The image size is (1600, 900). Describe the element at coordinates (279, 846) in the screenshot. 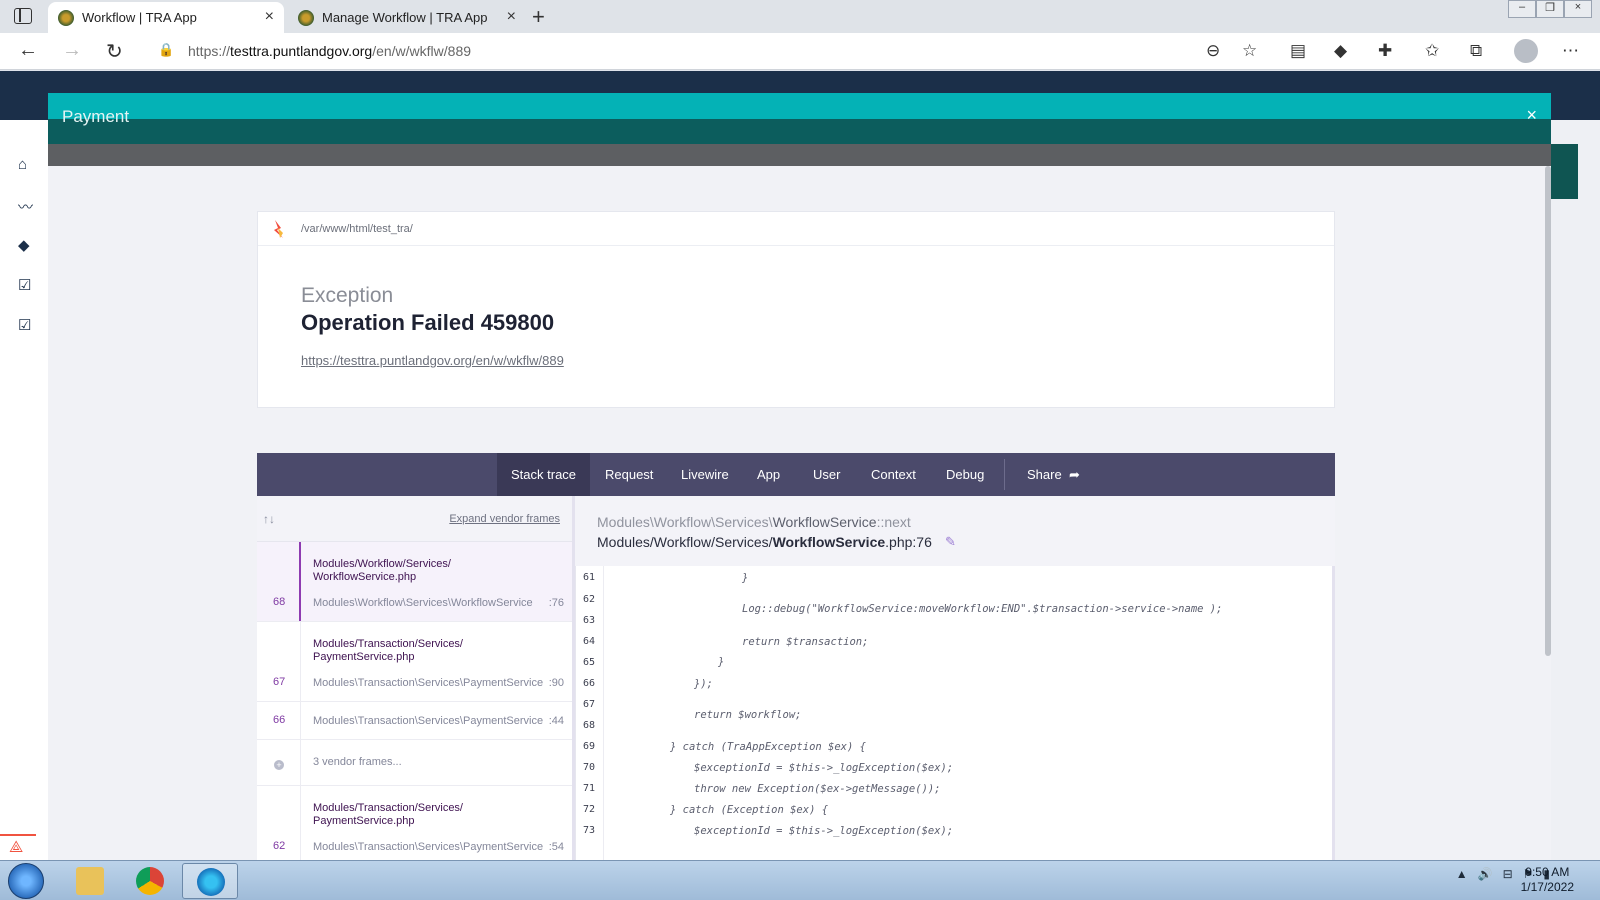

I see `frame-number: 62` at that location.